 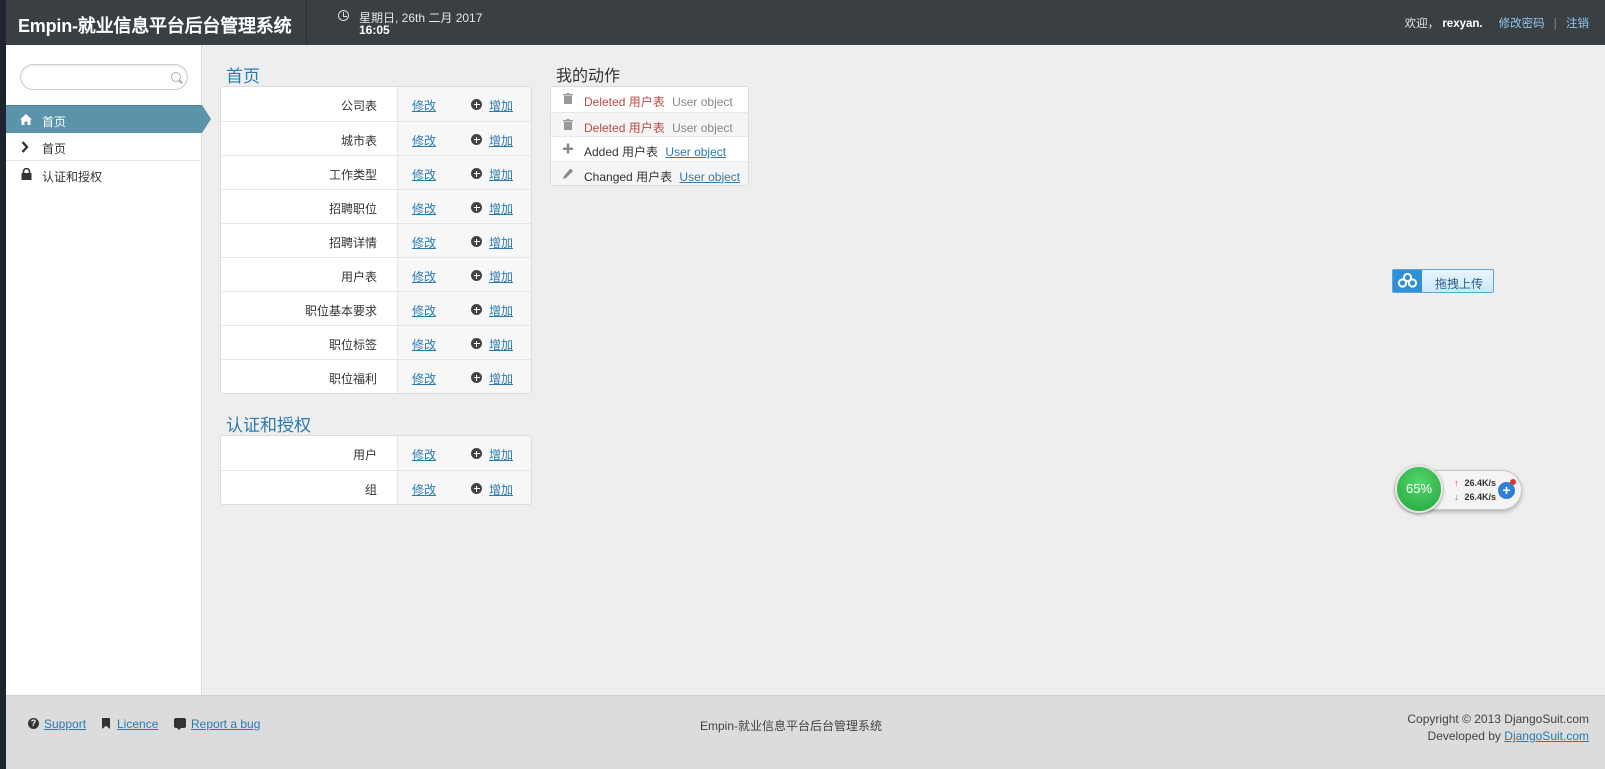 I want to click on download-speed-value: 26.4K/s, so click(x=1480, y=497).